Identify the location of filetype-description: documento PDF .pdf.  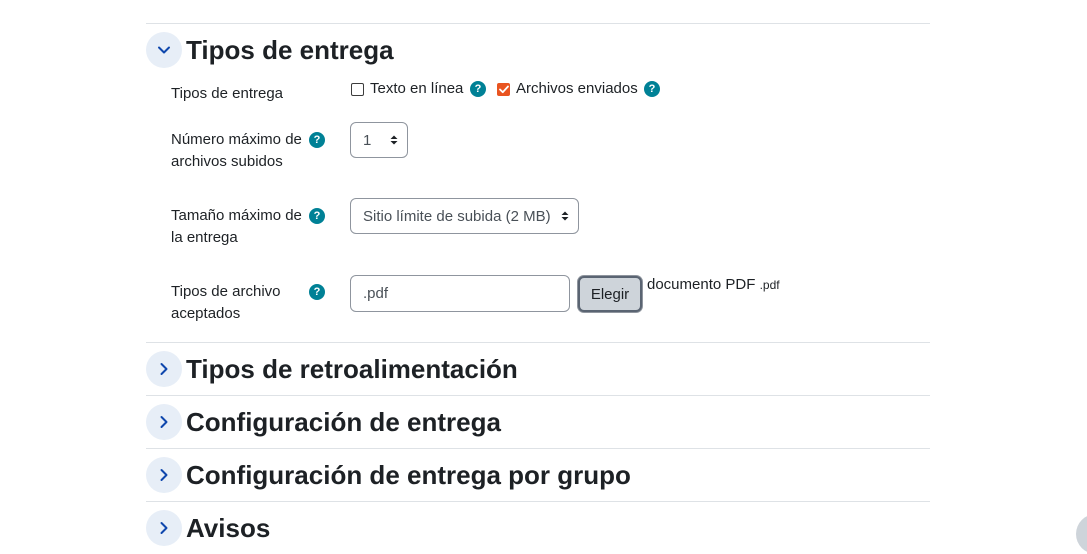
(713, 284).